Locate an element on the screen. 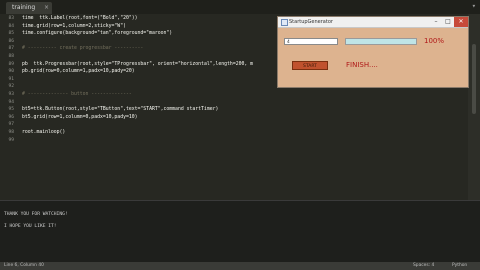 The width and height of the screenshot is (480, 270). console-line: I HOPE YOU LIKE IT! is located at coordinates (30, 226).